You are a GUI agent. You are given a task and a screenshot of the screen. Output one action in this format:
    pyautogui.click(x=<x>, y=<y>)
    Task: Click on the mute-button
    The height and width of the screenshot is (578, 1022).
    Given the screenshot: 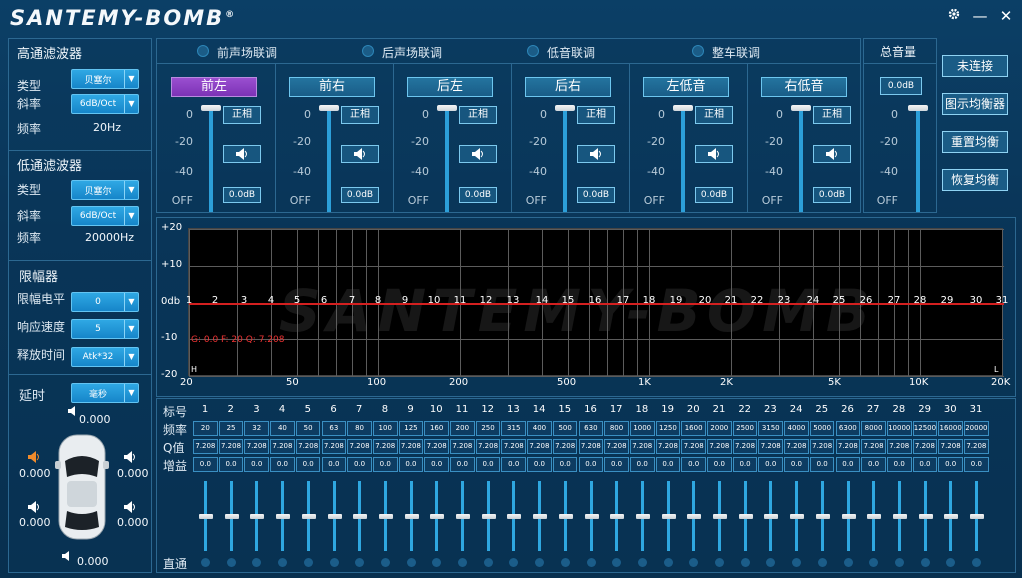 What is the action you would take?
    pyautogui.click(x=242, y=154)
    